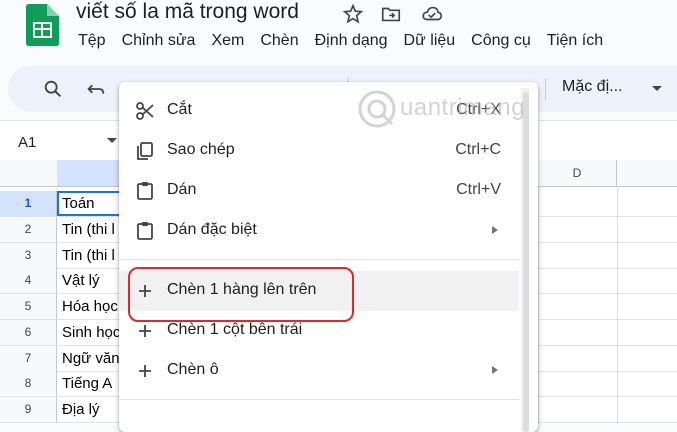 The height and width of the screenshot is (432, 677). I want to click on search-icon, so click(53, 89).